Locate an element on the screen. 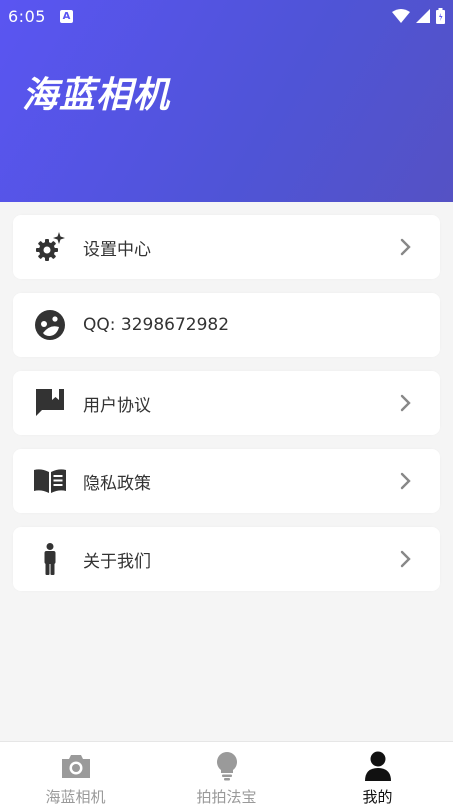  face-icon is located at coordinates (50, 325).